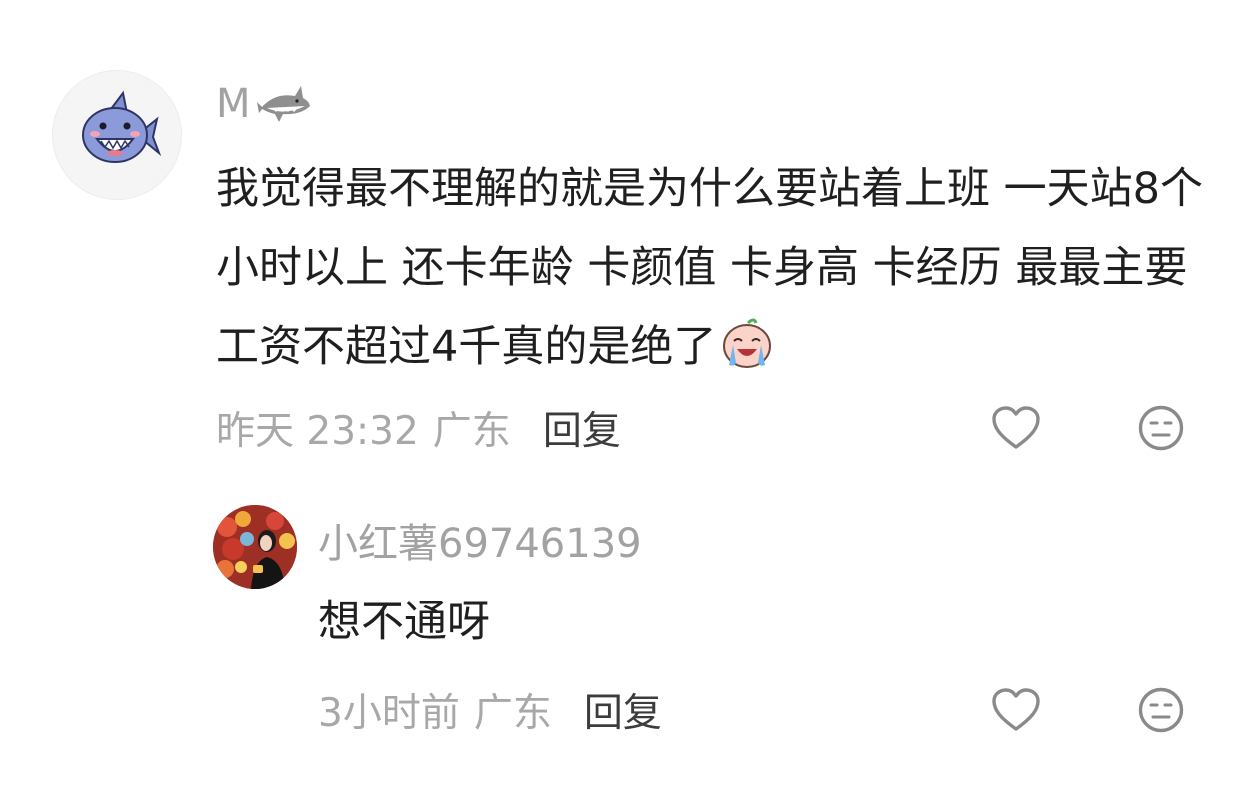 The image size is (1260, 794). I want to click on reply-meta: 3小时前 广东 回复, so click(490, 710).